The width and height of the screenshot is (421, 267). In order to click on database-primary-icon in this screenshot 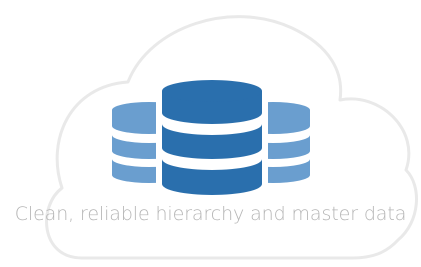, I will do `click(212, 138)`.